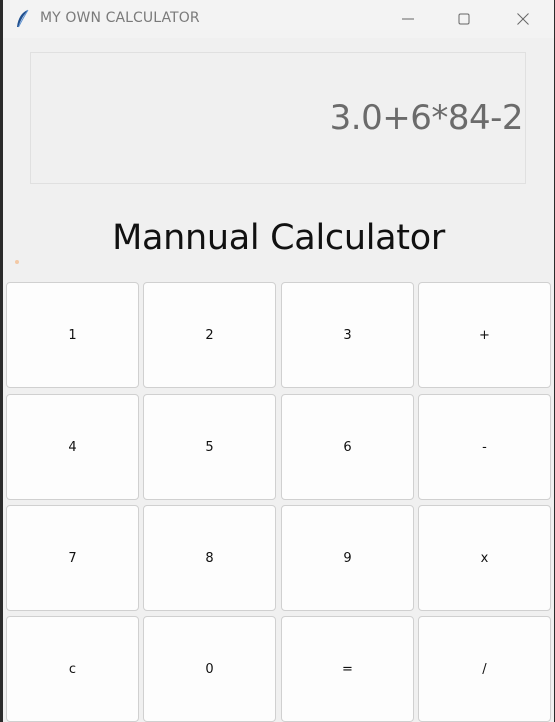 The width and height of the screenshot is (555, 722). What do you see at coordinates (23, 19) in the screenshot?
I see `feather-icon` at bounding box center [23, 19].